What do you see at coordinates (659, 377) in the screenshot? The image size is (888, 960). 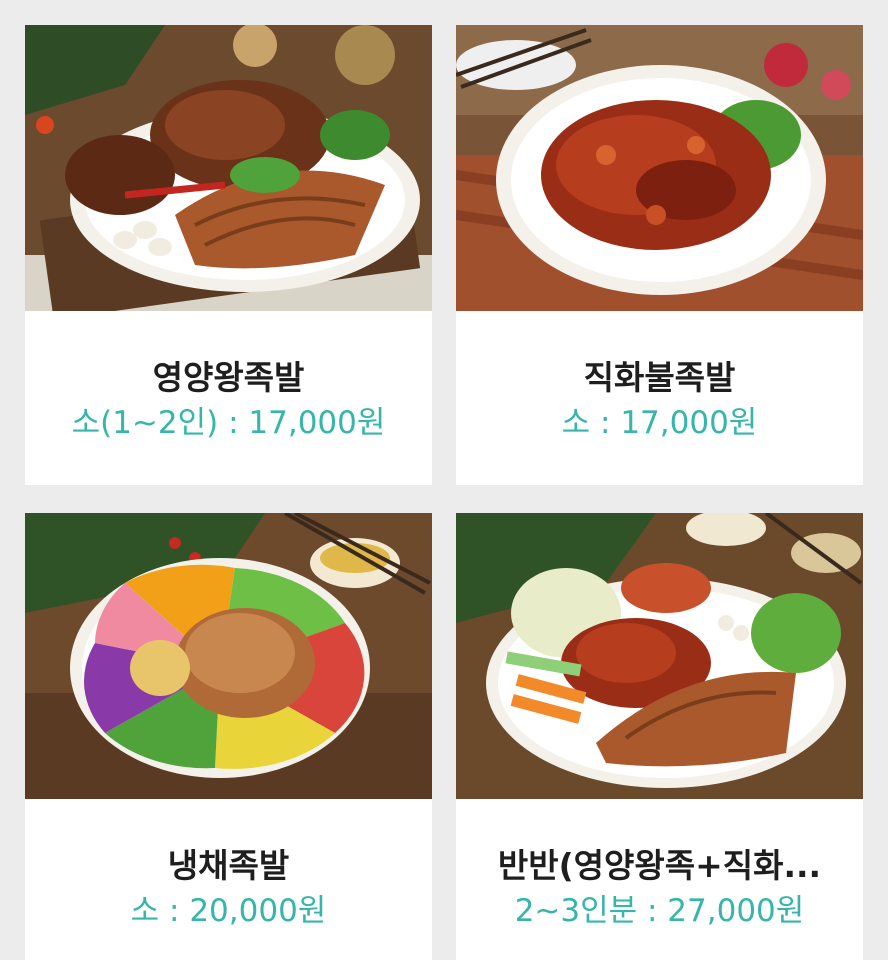 I see `menu-item-name: 직화불족발` at bounding box center [659, 377].